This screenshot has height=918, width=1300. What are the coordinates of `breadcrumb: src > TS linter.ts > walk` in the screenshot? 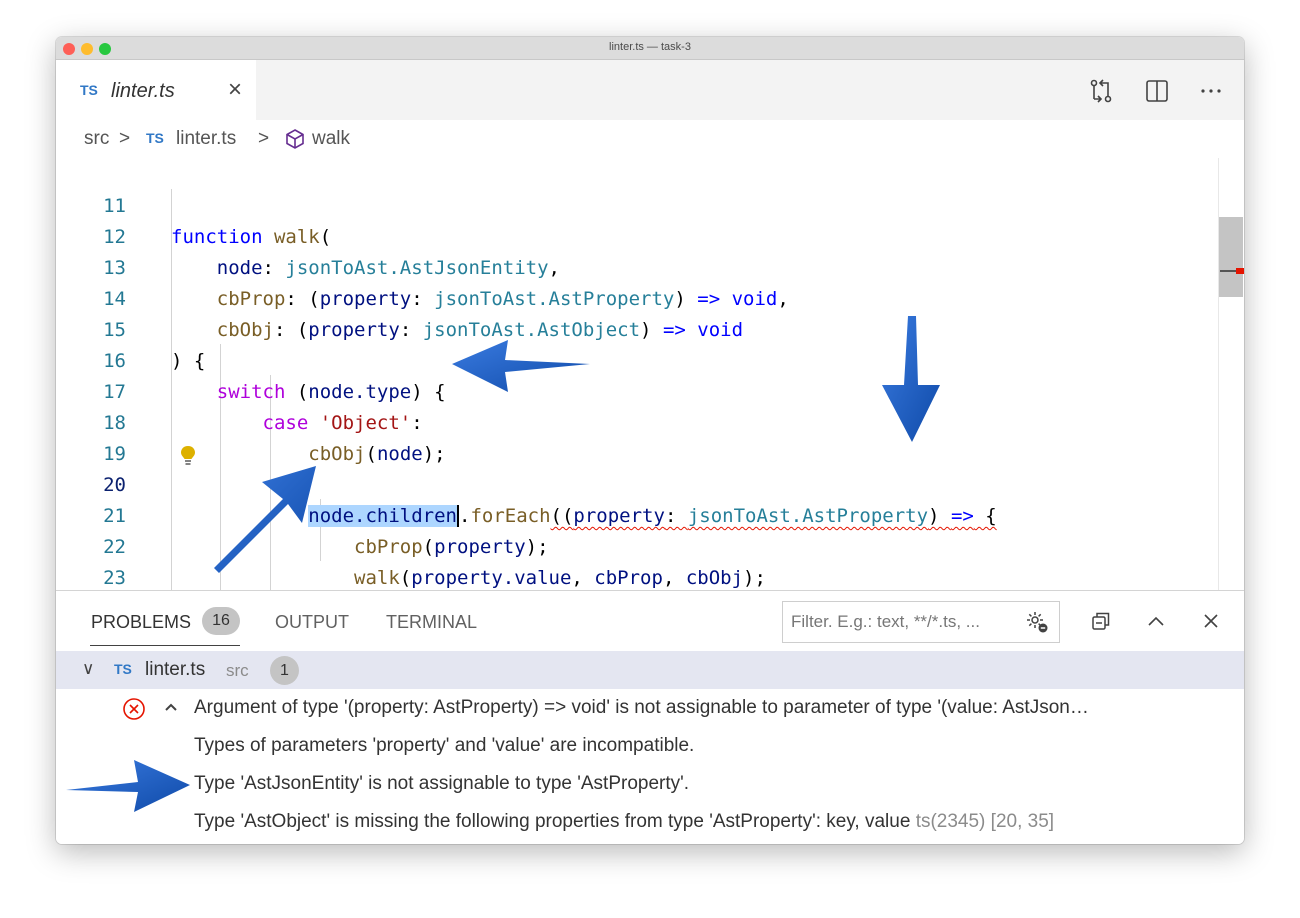 It's located at (650, 139).